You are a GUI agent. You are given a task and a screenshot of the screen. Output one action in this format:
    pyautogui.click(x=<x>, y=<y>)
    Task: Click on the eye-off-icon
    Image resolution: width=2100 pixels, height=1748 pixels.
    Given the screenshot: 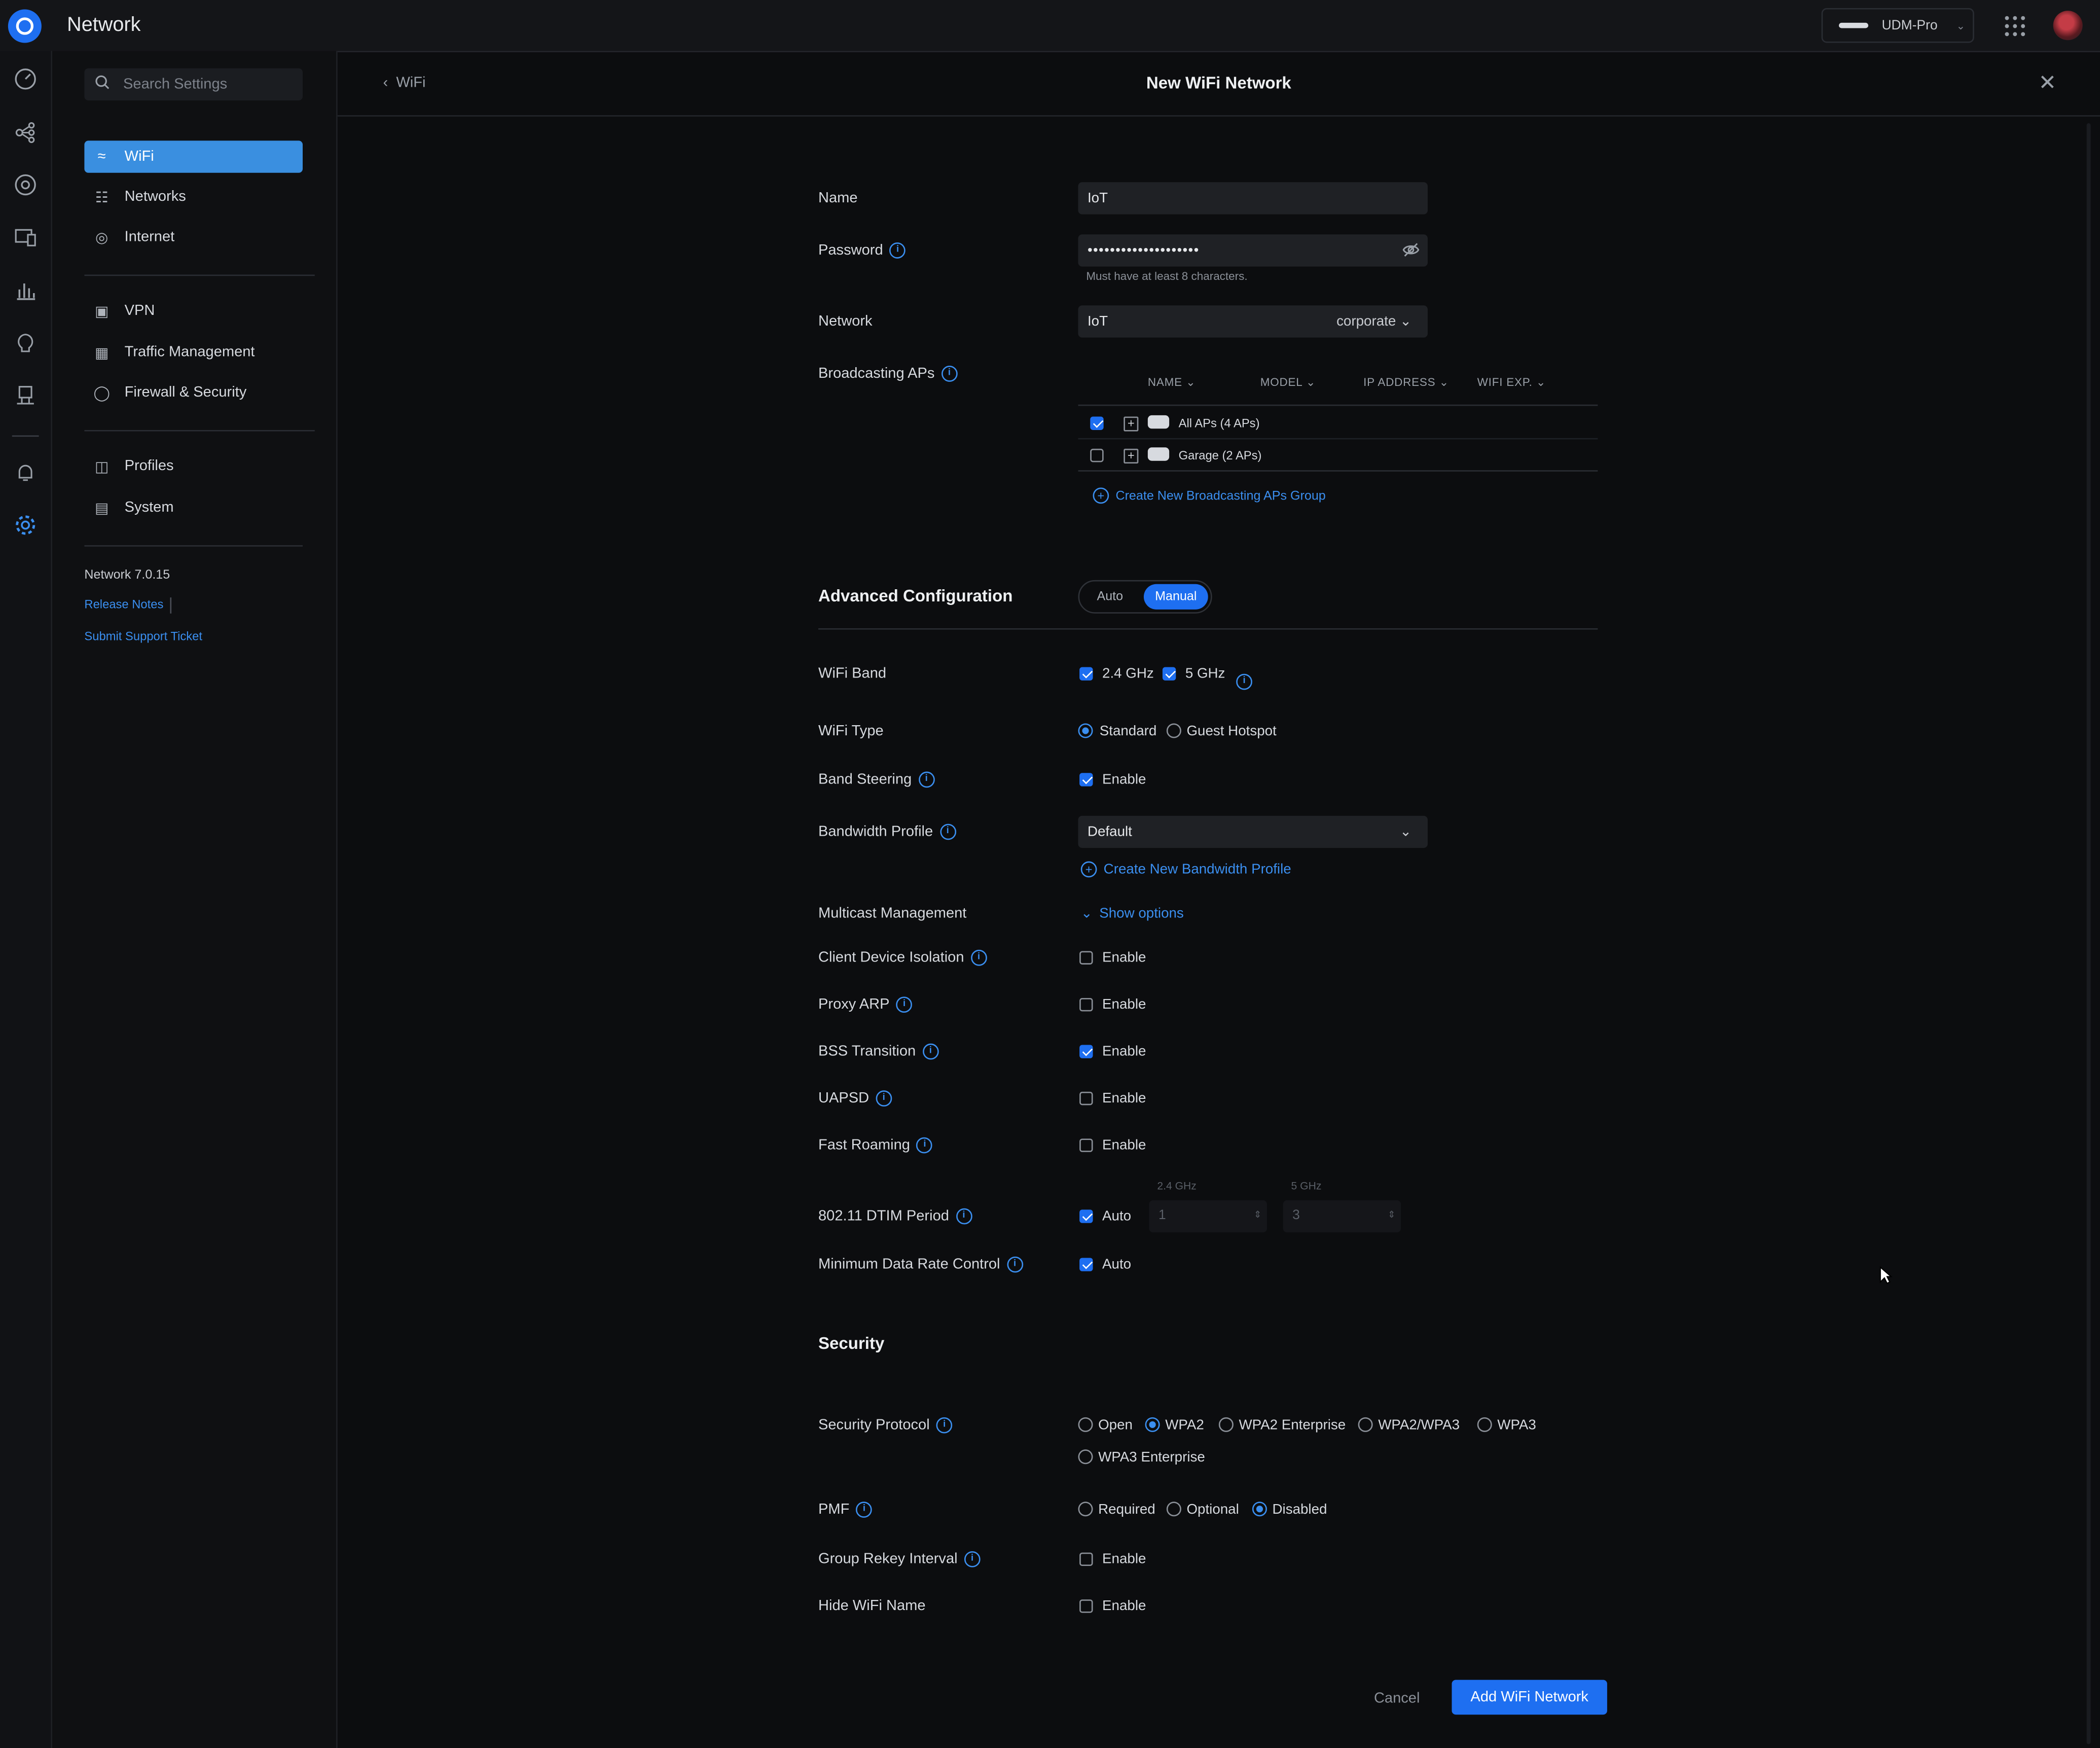 What is the action you would take?
    pyautogui.click(x=1411, y=251)
    